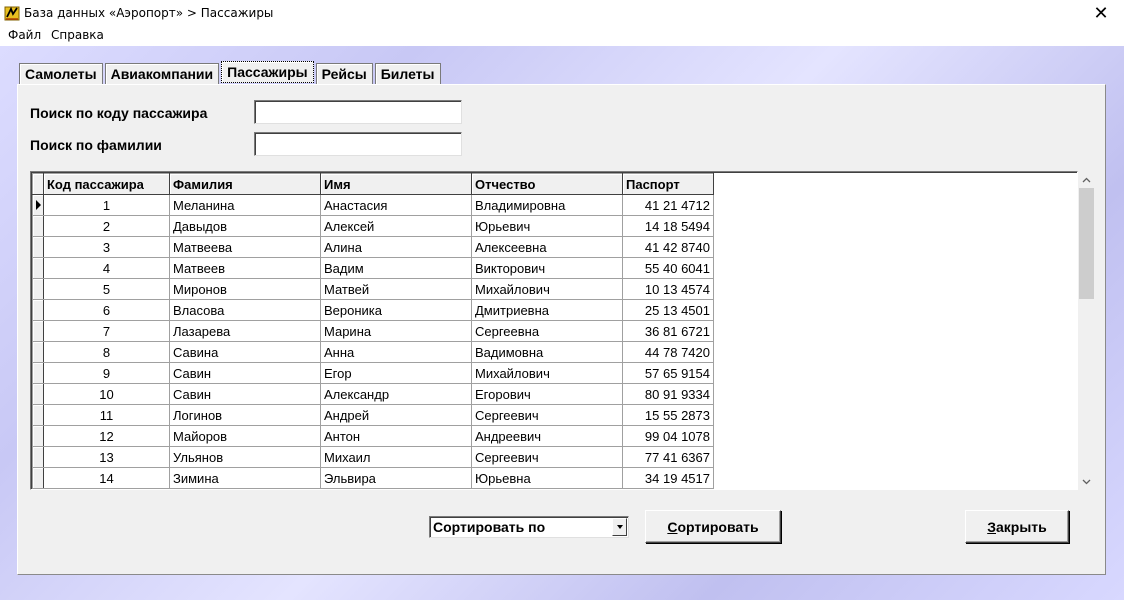 Image resolution: width=1124 pixels, height=600 pixels. Describe the element at coordinates (547, 331) in the screenshot. I see `cell-patronymic: Сергеевна` at that location.